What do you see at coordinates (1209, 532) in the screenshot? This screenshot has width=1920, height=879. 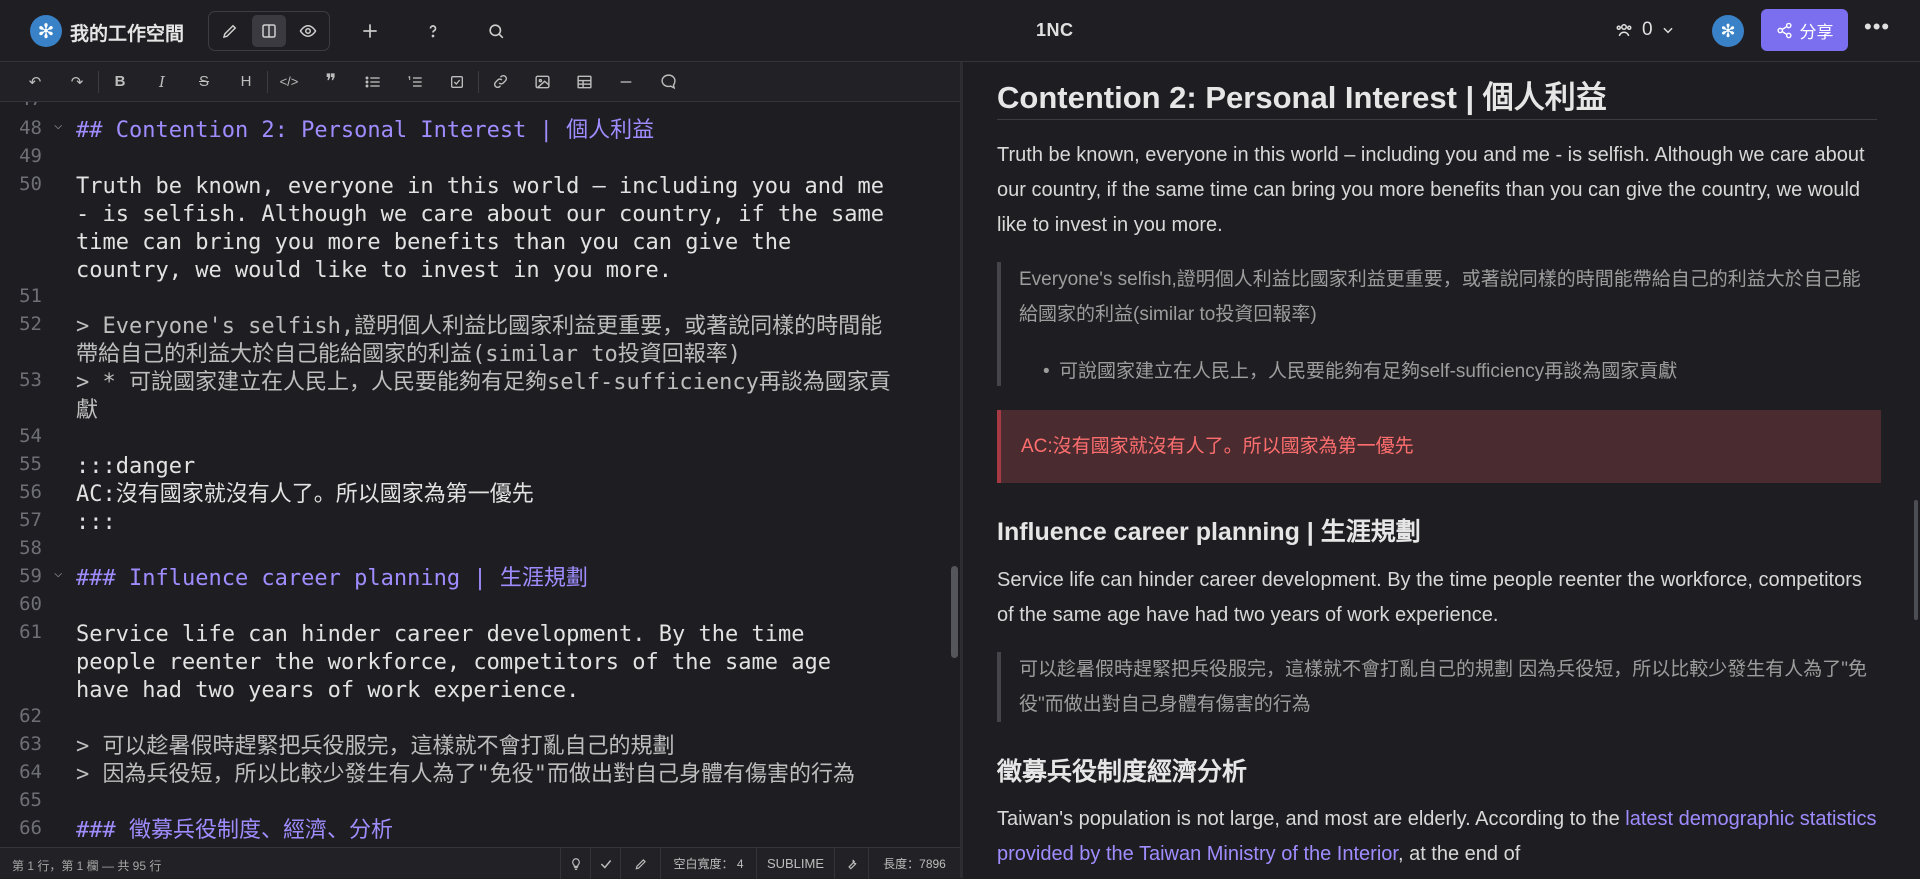 I see `preview-heading-3: Influence career planning | 生涯規劃` at bounding box center [1209, 532].